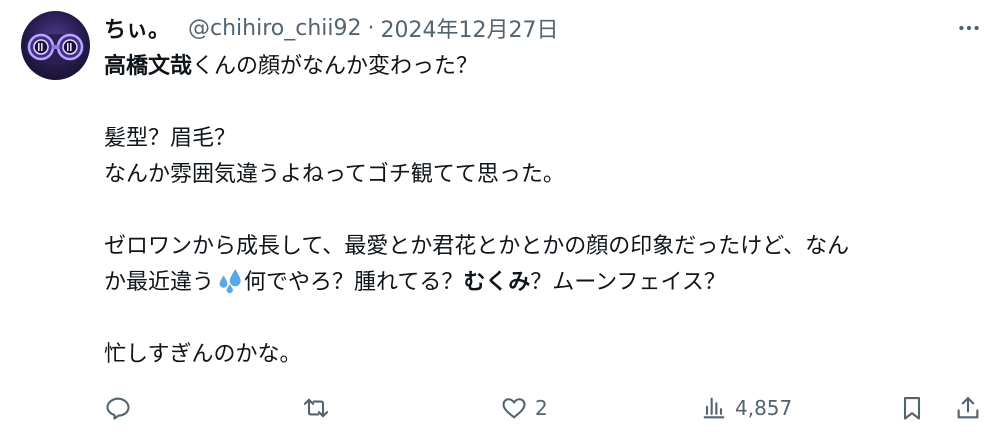 This screenshot has height=437, width=1000. Describe the element at coordinates (275, 28) in the screenshot. I see `user-handle: @chihiro_chii92` at that location.